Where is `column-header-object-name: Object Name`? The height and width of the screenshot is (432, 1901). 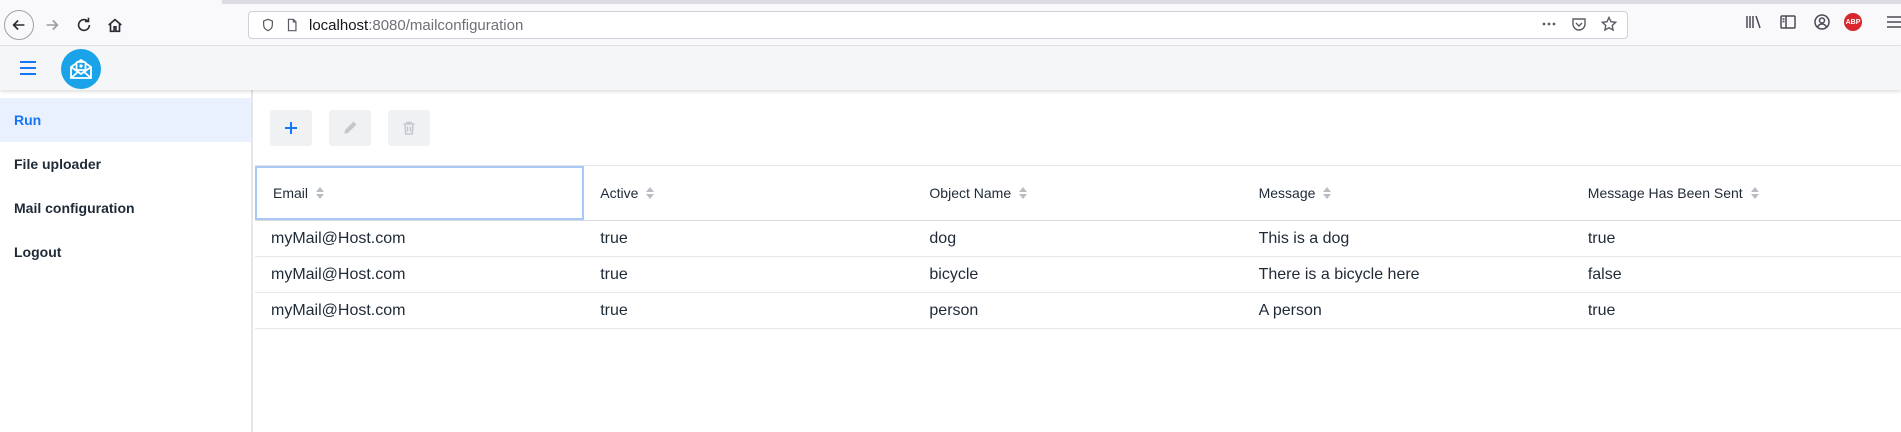 column-header-object-name: Object Name is located at coordinates (1077, 193).